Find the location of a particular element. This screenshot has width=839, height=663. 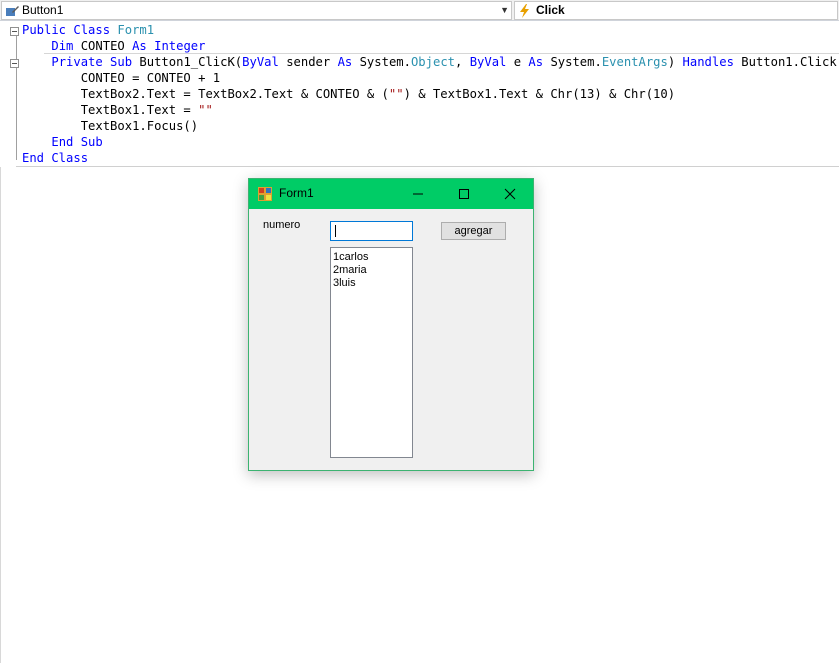

form-app-icon is located at coordinates (265, 194).